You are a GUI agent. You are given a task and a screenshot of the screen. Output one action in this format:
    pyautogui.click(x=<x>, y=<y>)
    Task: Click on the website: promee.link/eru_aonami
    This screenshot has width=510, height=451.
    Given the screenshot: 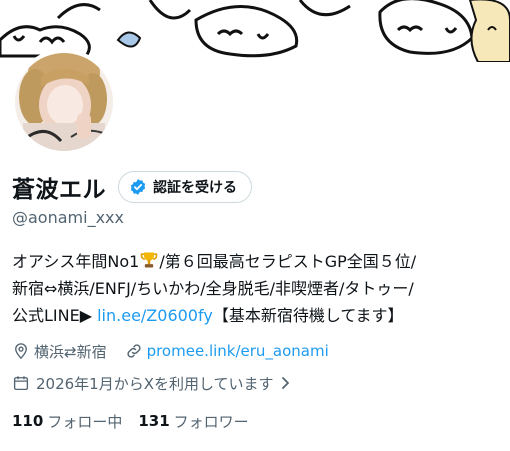 What is the action you would take?
    pyautogui.click(x=227, y=351)
    